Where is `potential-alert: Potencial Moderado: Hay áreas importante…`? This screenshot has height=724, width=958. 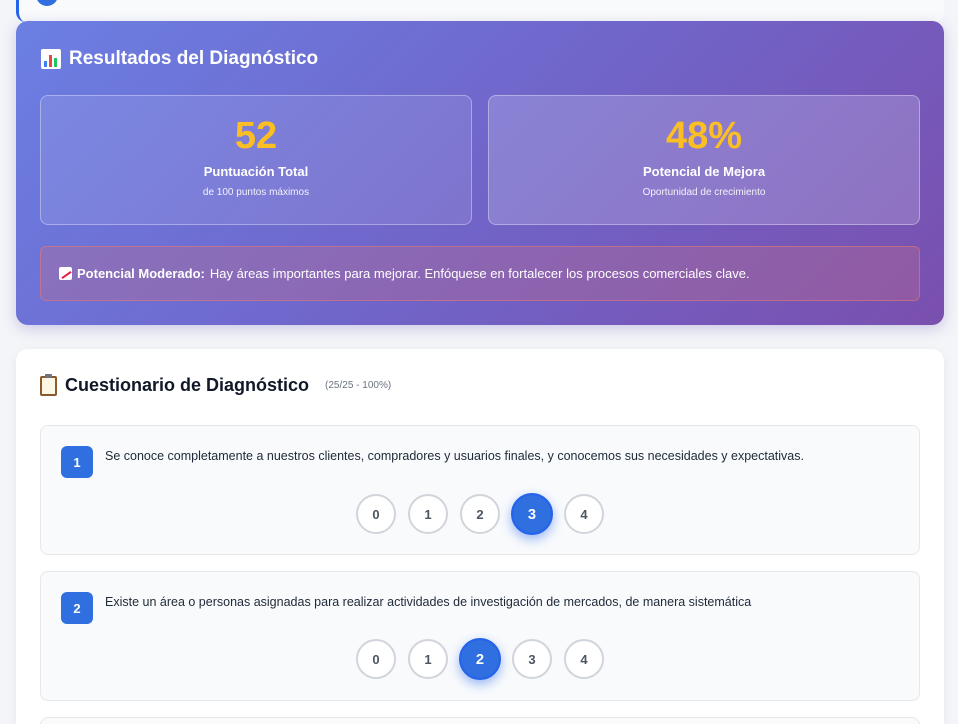 potential-alert: Potencial Moderado: Hay áreas importante… is located at coordinates (480, 273).